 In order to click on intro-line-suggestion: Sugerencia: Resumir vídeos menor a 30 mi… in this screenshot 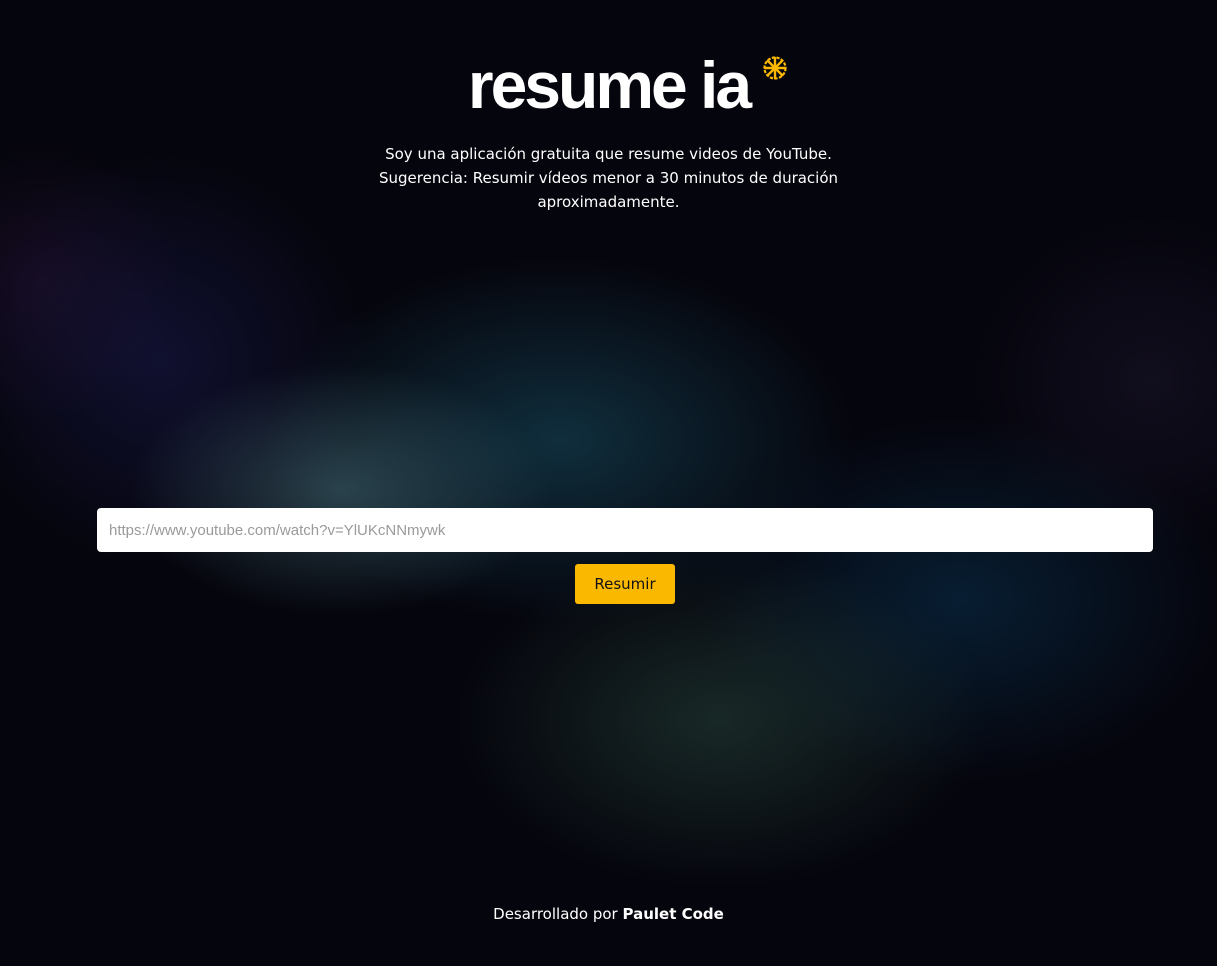, I will do `click(608, 190)`.